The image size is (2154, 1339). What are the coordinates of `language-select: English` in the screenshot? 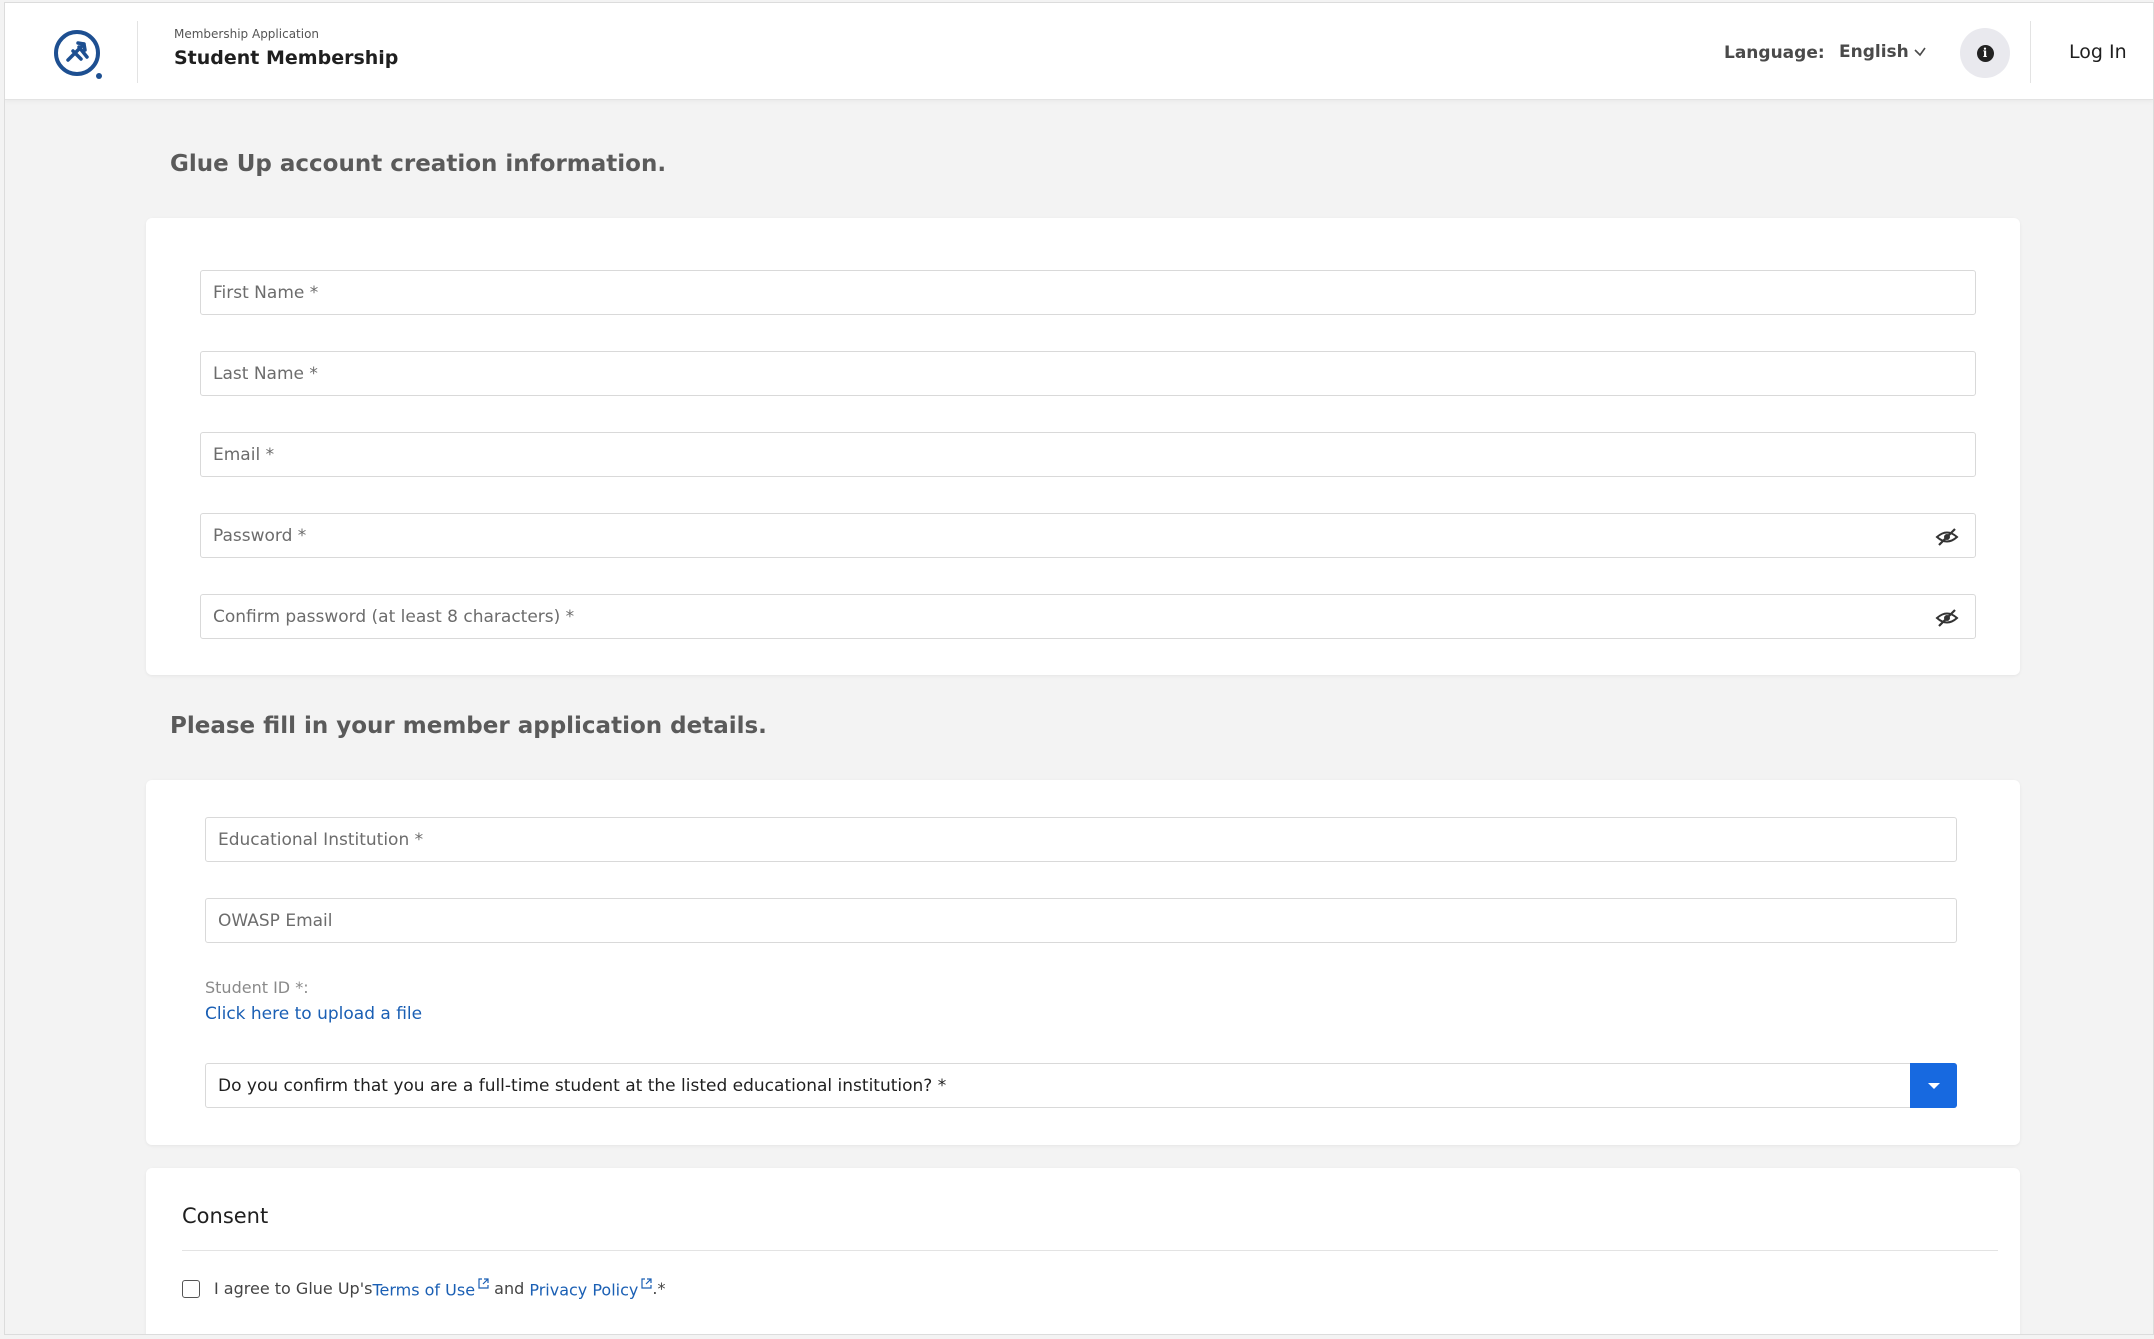 It's located at (1883, 52).